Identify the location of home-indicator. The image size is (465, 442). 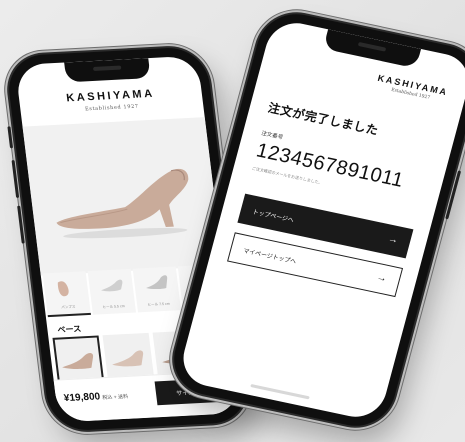
(280, 391).